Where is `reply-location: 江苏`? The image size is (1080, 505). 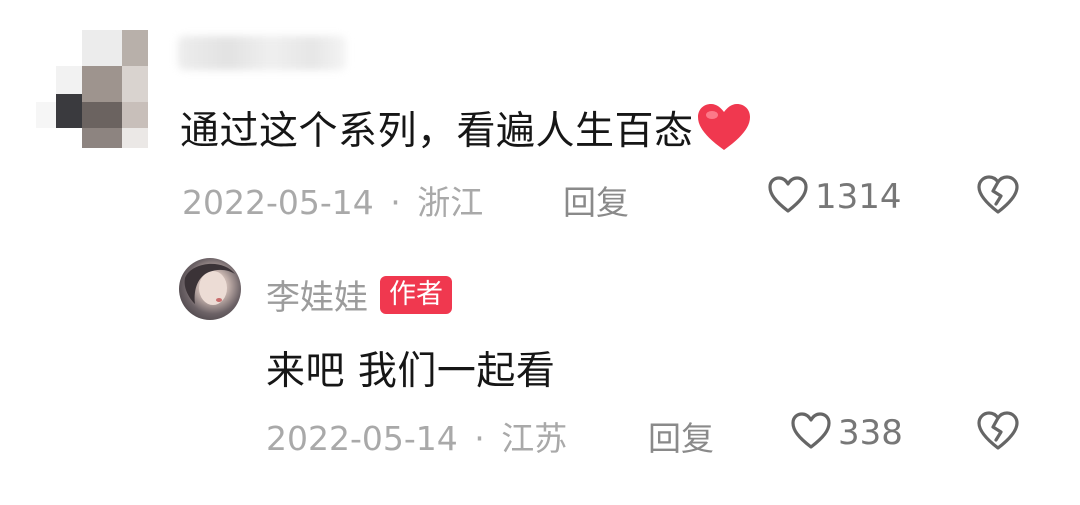
reply-location: 江苏 is located at coordinates (534, 438).